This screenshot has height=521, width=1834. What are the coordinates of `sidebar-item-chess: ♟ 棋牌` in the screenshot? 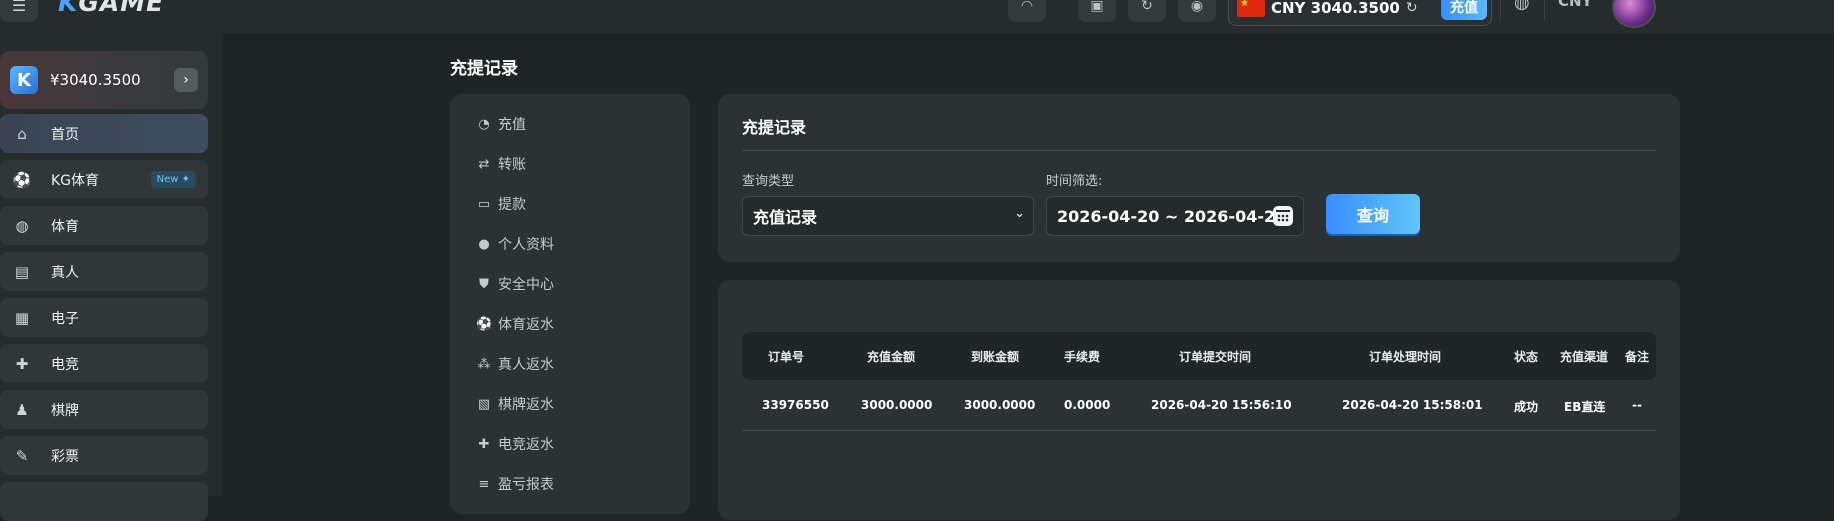 It's located at (104, 409).